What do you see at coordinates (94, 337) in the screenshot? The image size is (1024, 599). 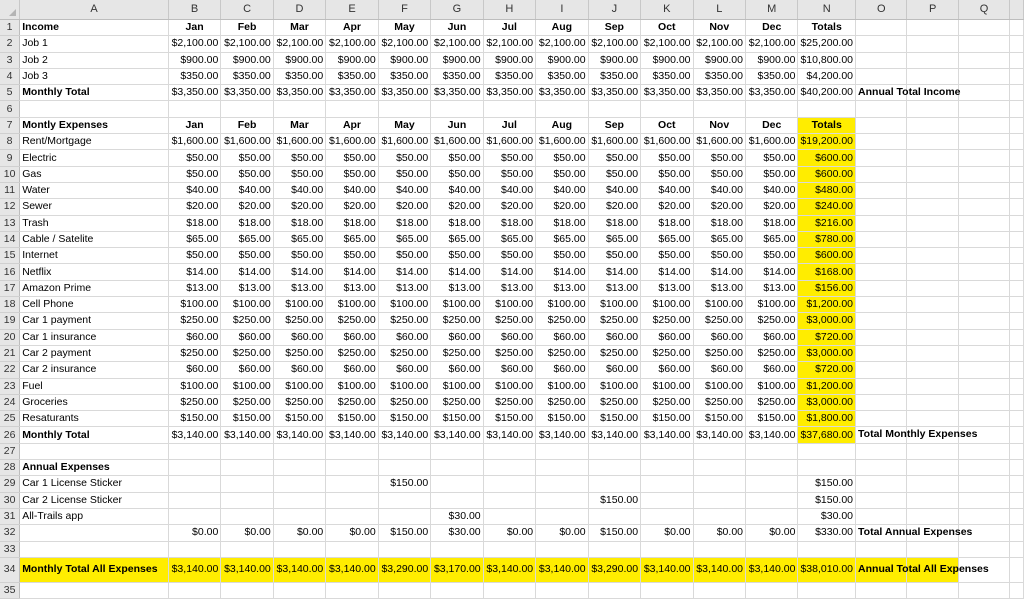 I see `cell-label: Car 1 insurance` at bounding box center [94, 337].